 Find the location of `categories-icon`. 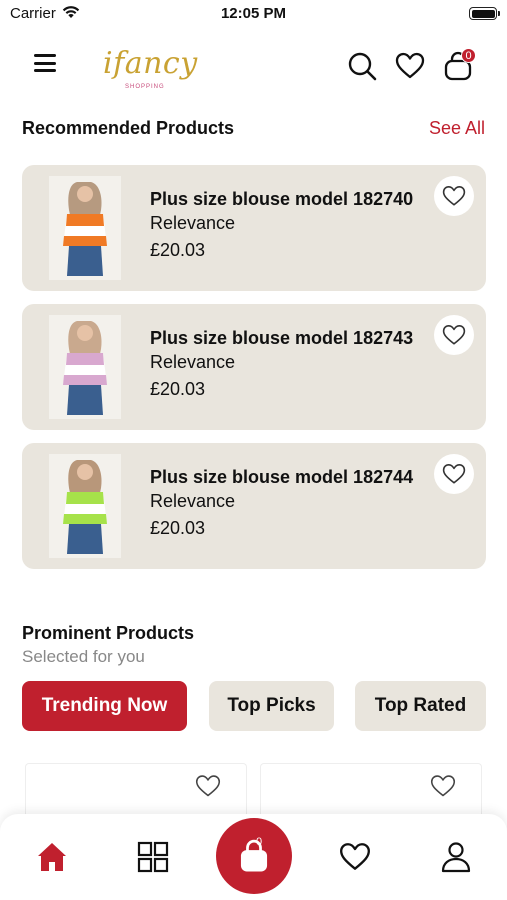

categories-icon is located at coordinates (153, 857).